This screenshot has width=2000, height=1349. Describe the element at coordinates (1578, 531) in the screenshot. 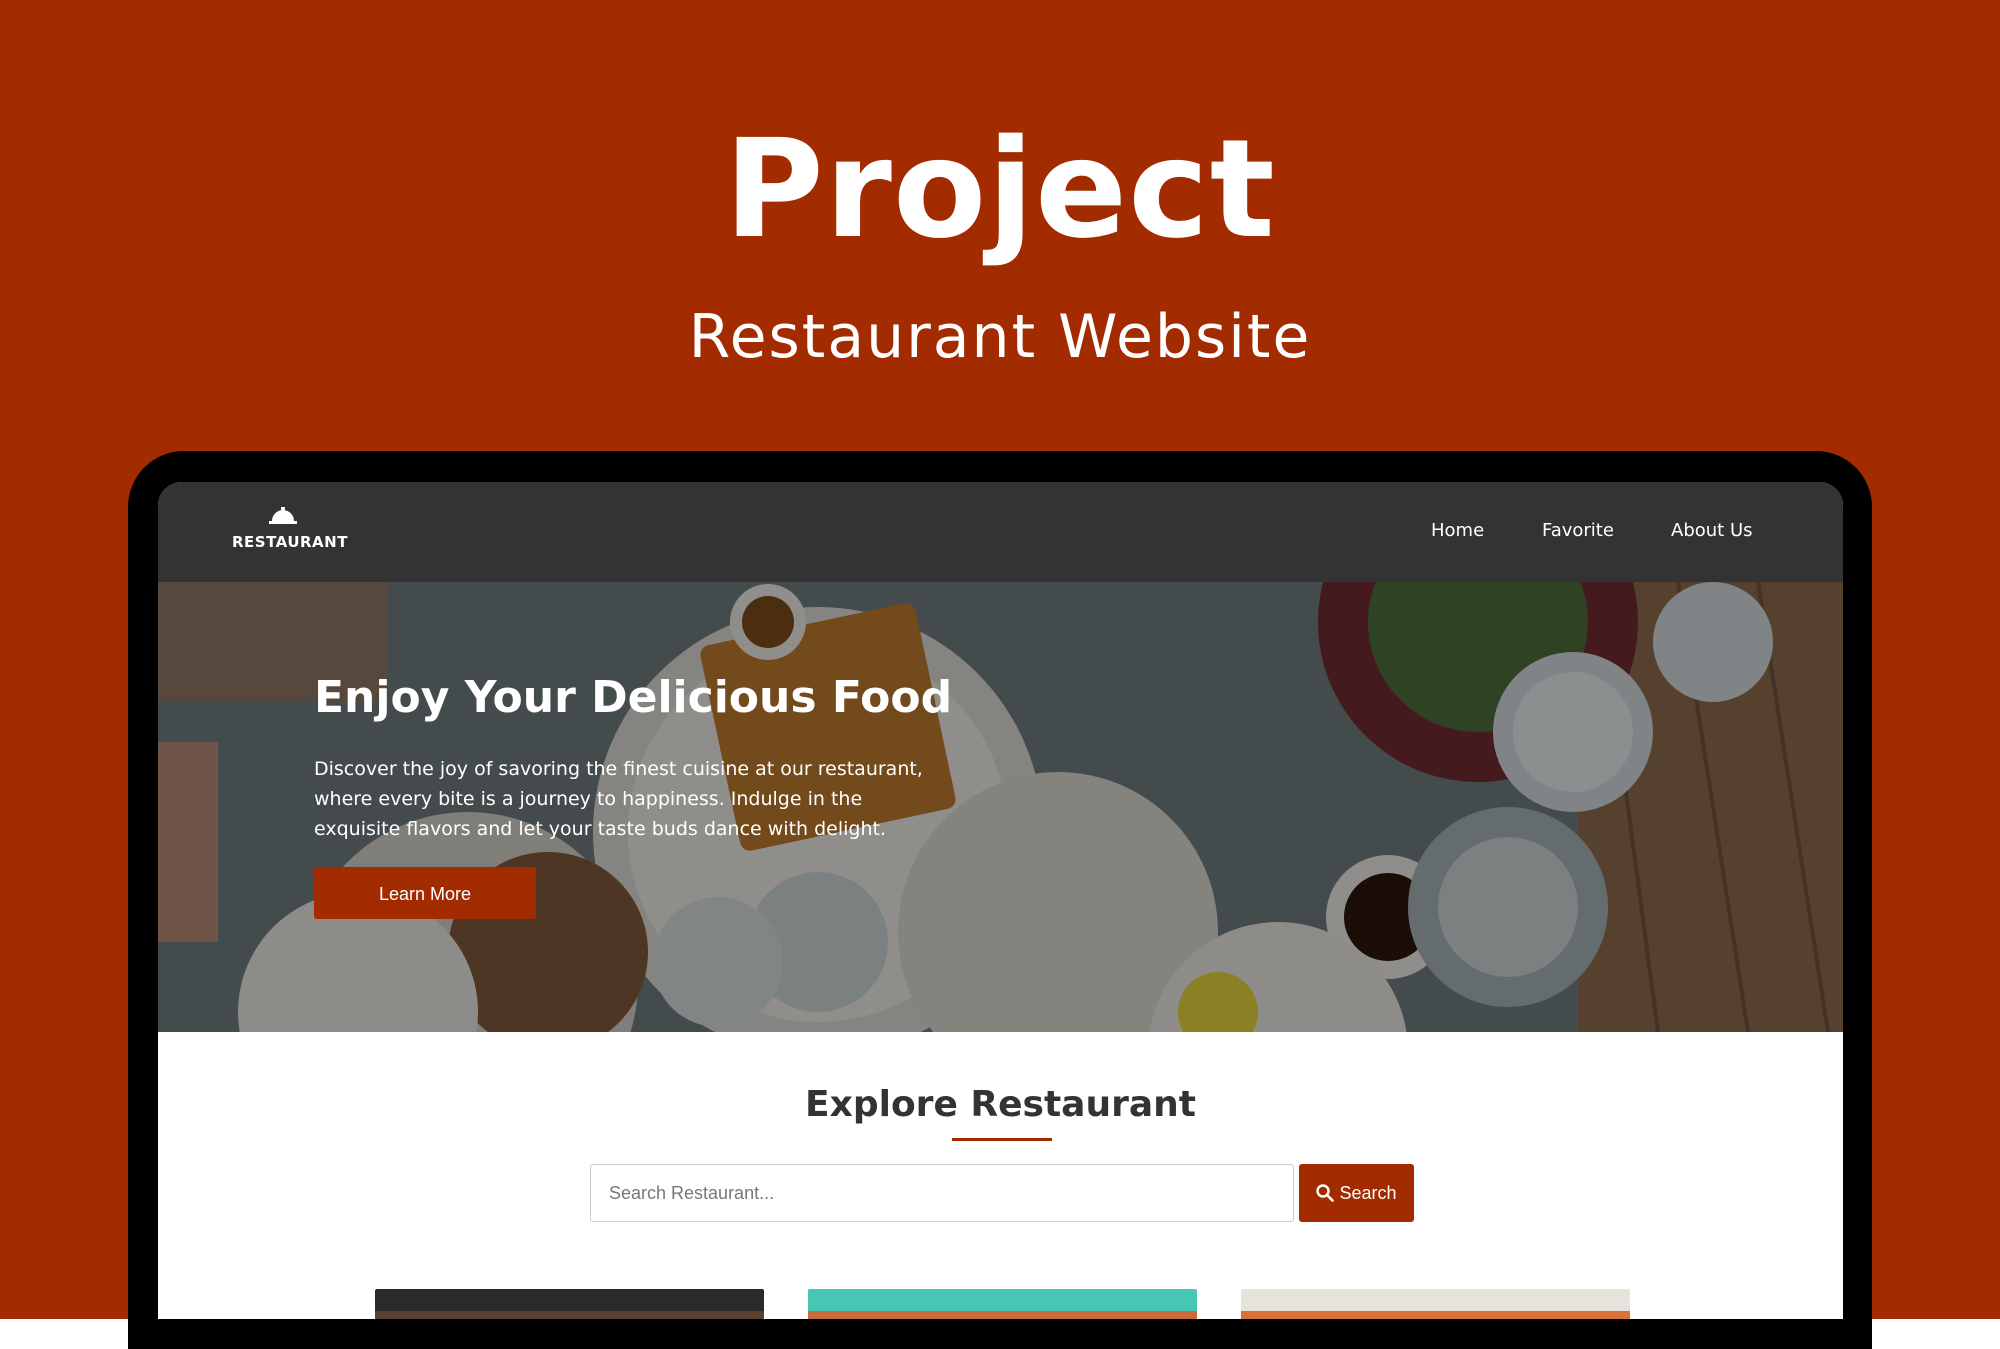

I see `nav-link-favorite: Favorite` at that location.